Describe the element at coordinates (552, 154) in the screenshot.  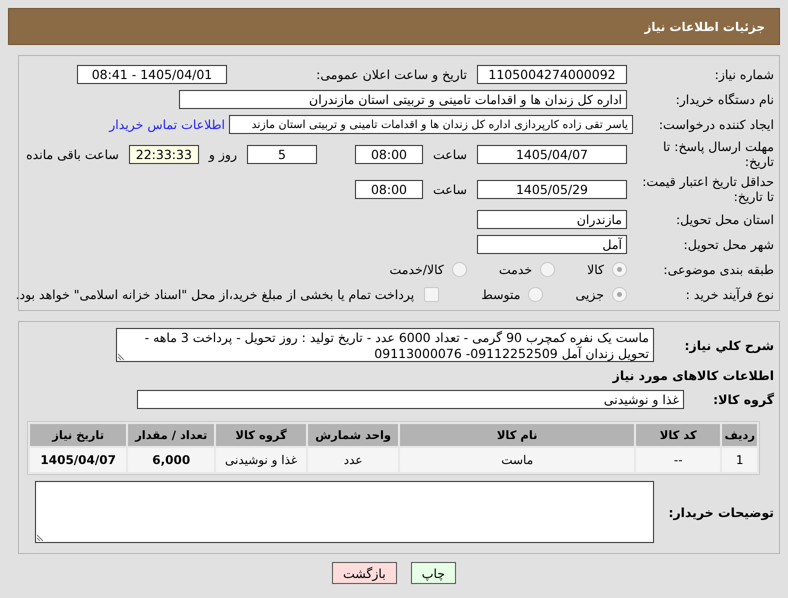
I see `date-field: 1405/04/07` at that location.